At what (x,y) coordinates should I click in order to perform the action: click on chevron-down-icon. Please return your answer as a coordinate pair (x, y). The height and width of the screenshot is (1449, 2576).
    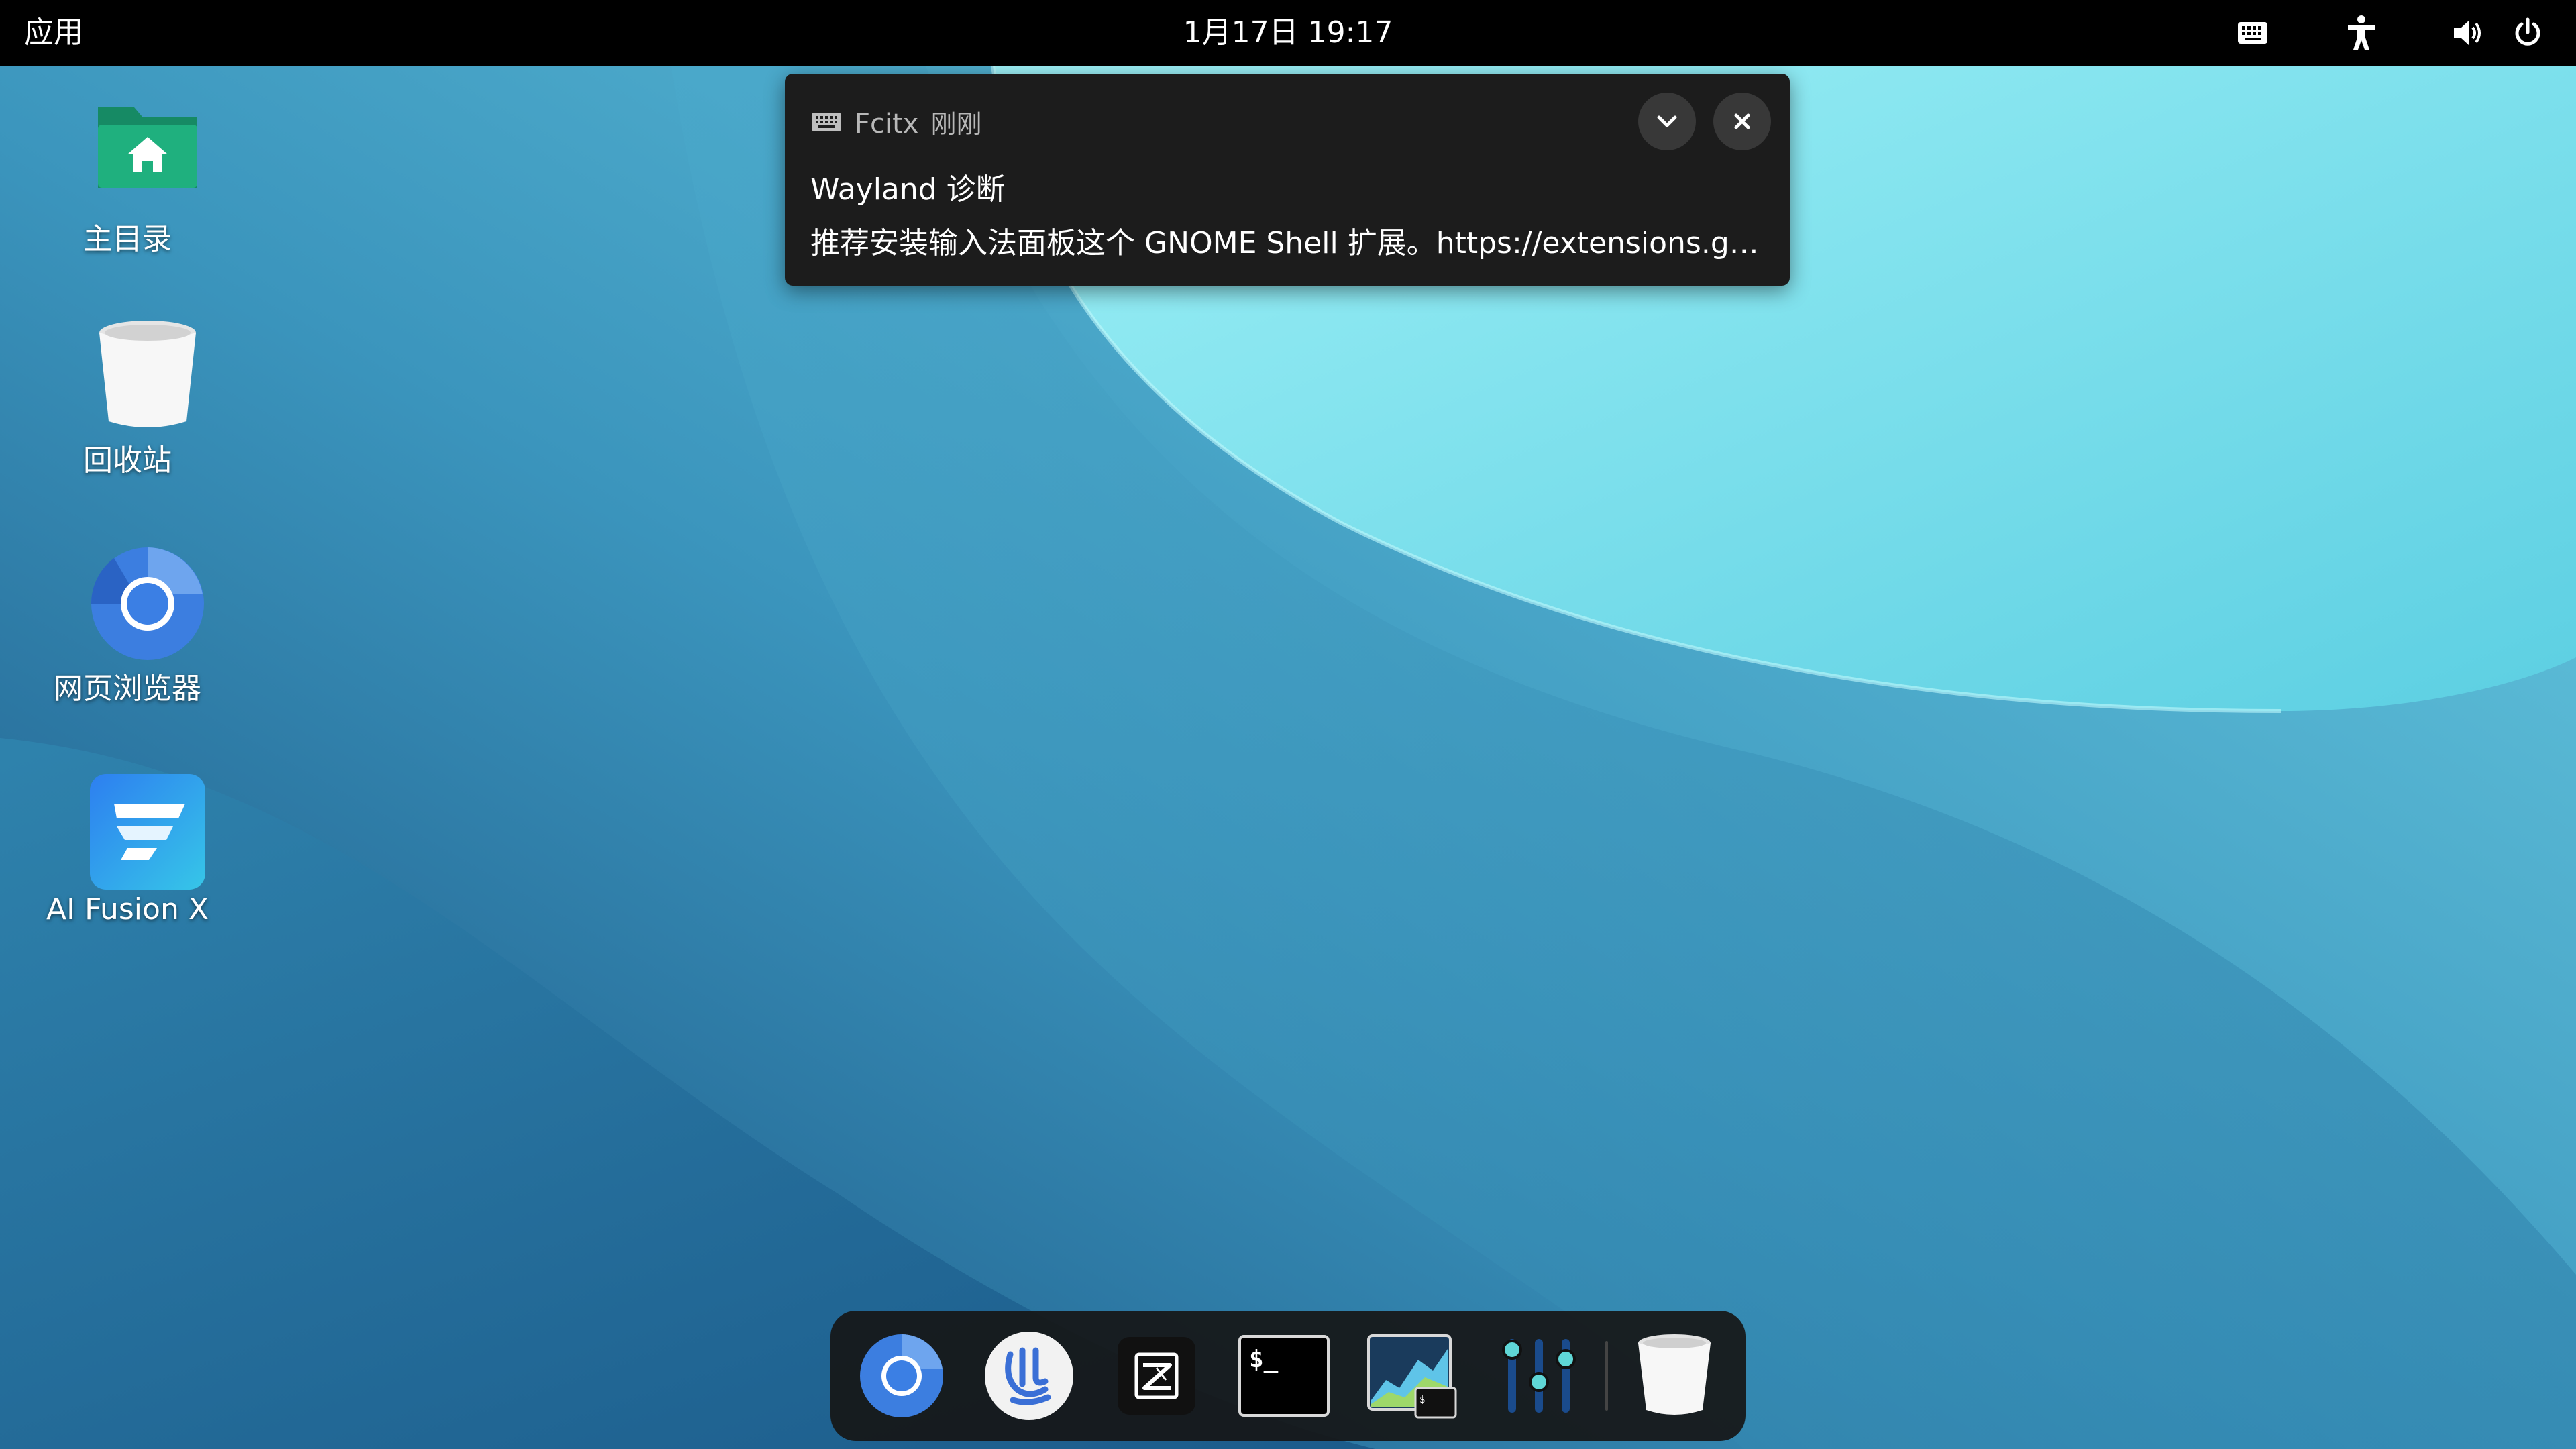
    Looking at the image, I should click on (1667, 121).